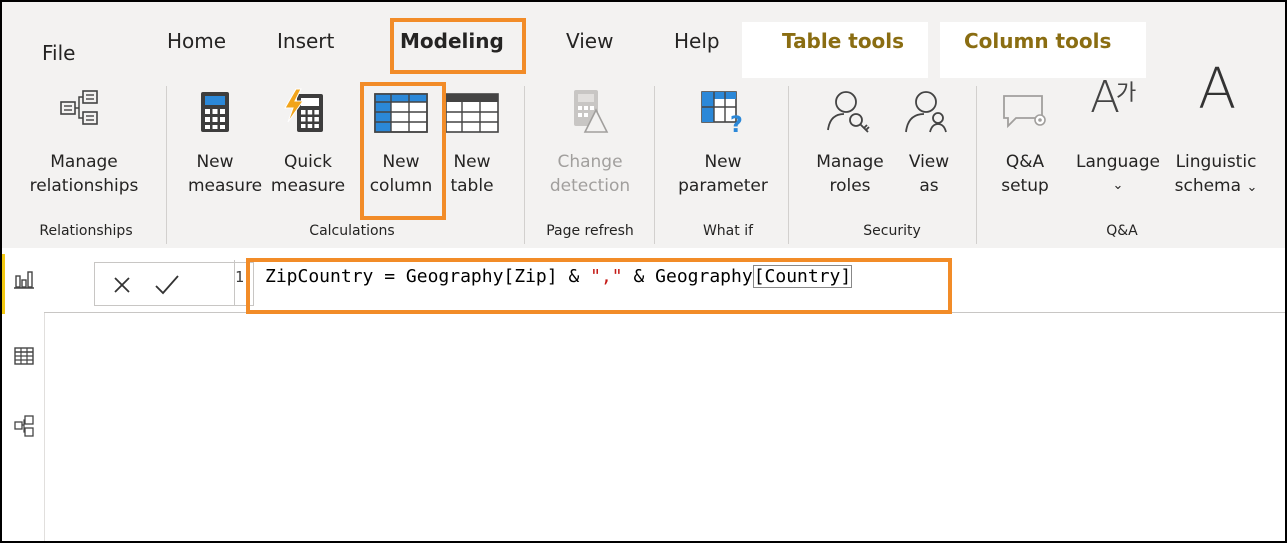 This screenshot has width=1287, height=543. What do you see at coordinates (24, 426) in the screenshot?
I see `model-view-icon` at bounding box center [24, 426].